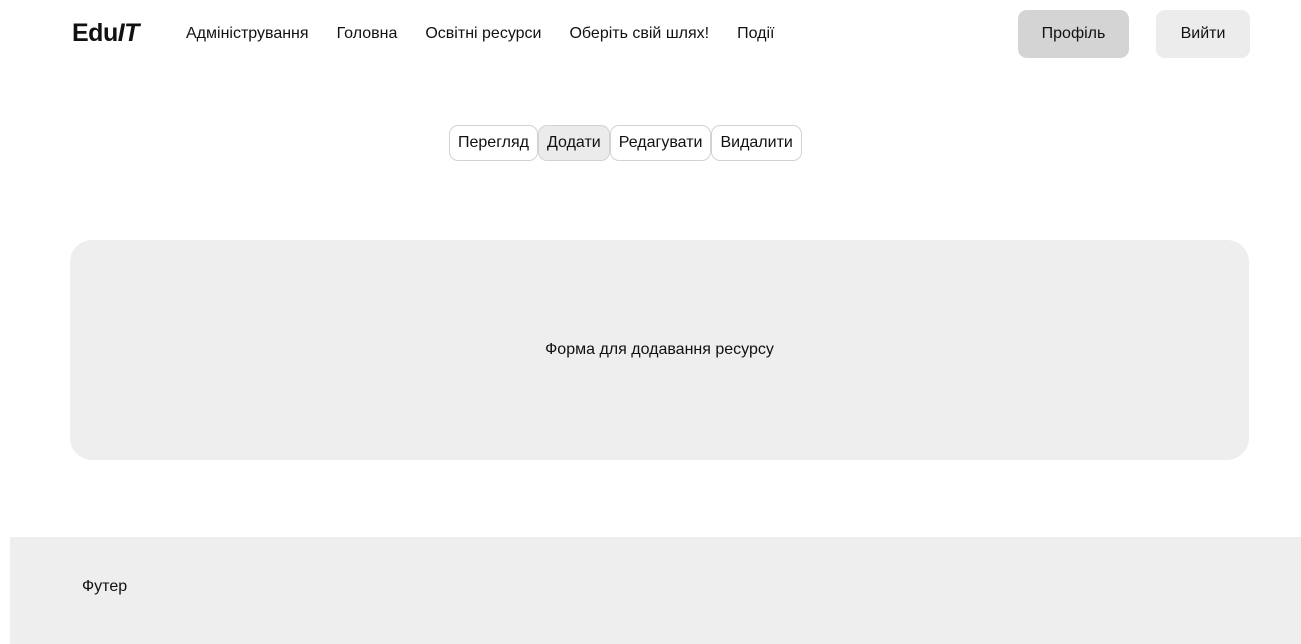  Describe the element at coordinates (574, 143) in the screenshot. I see `tab-add: Додати` at that location.